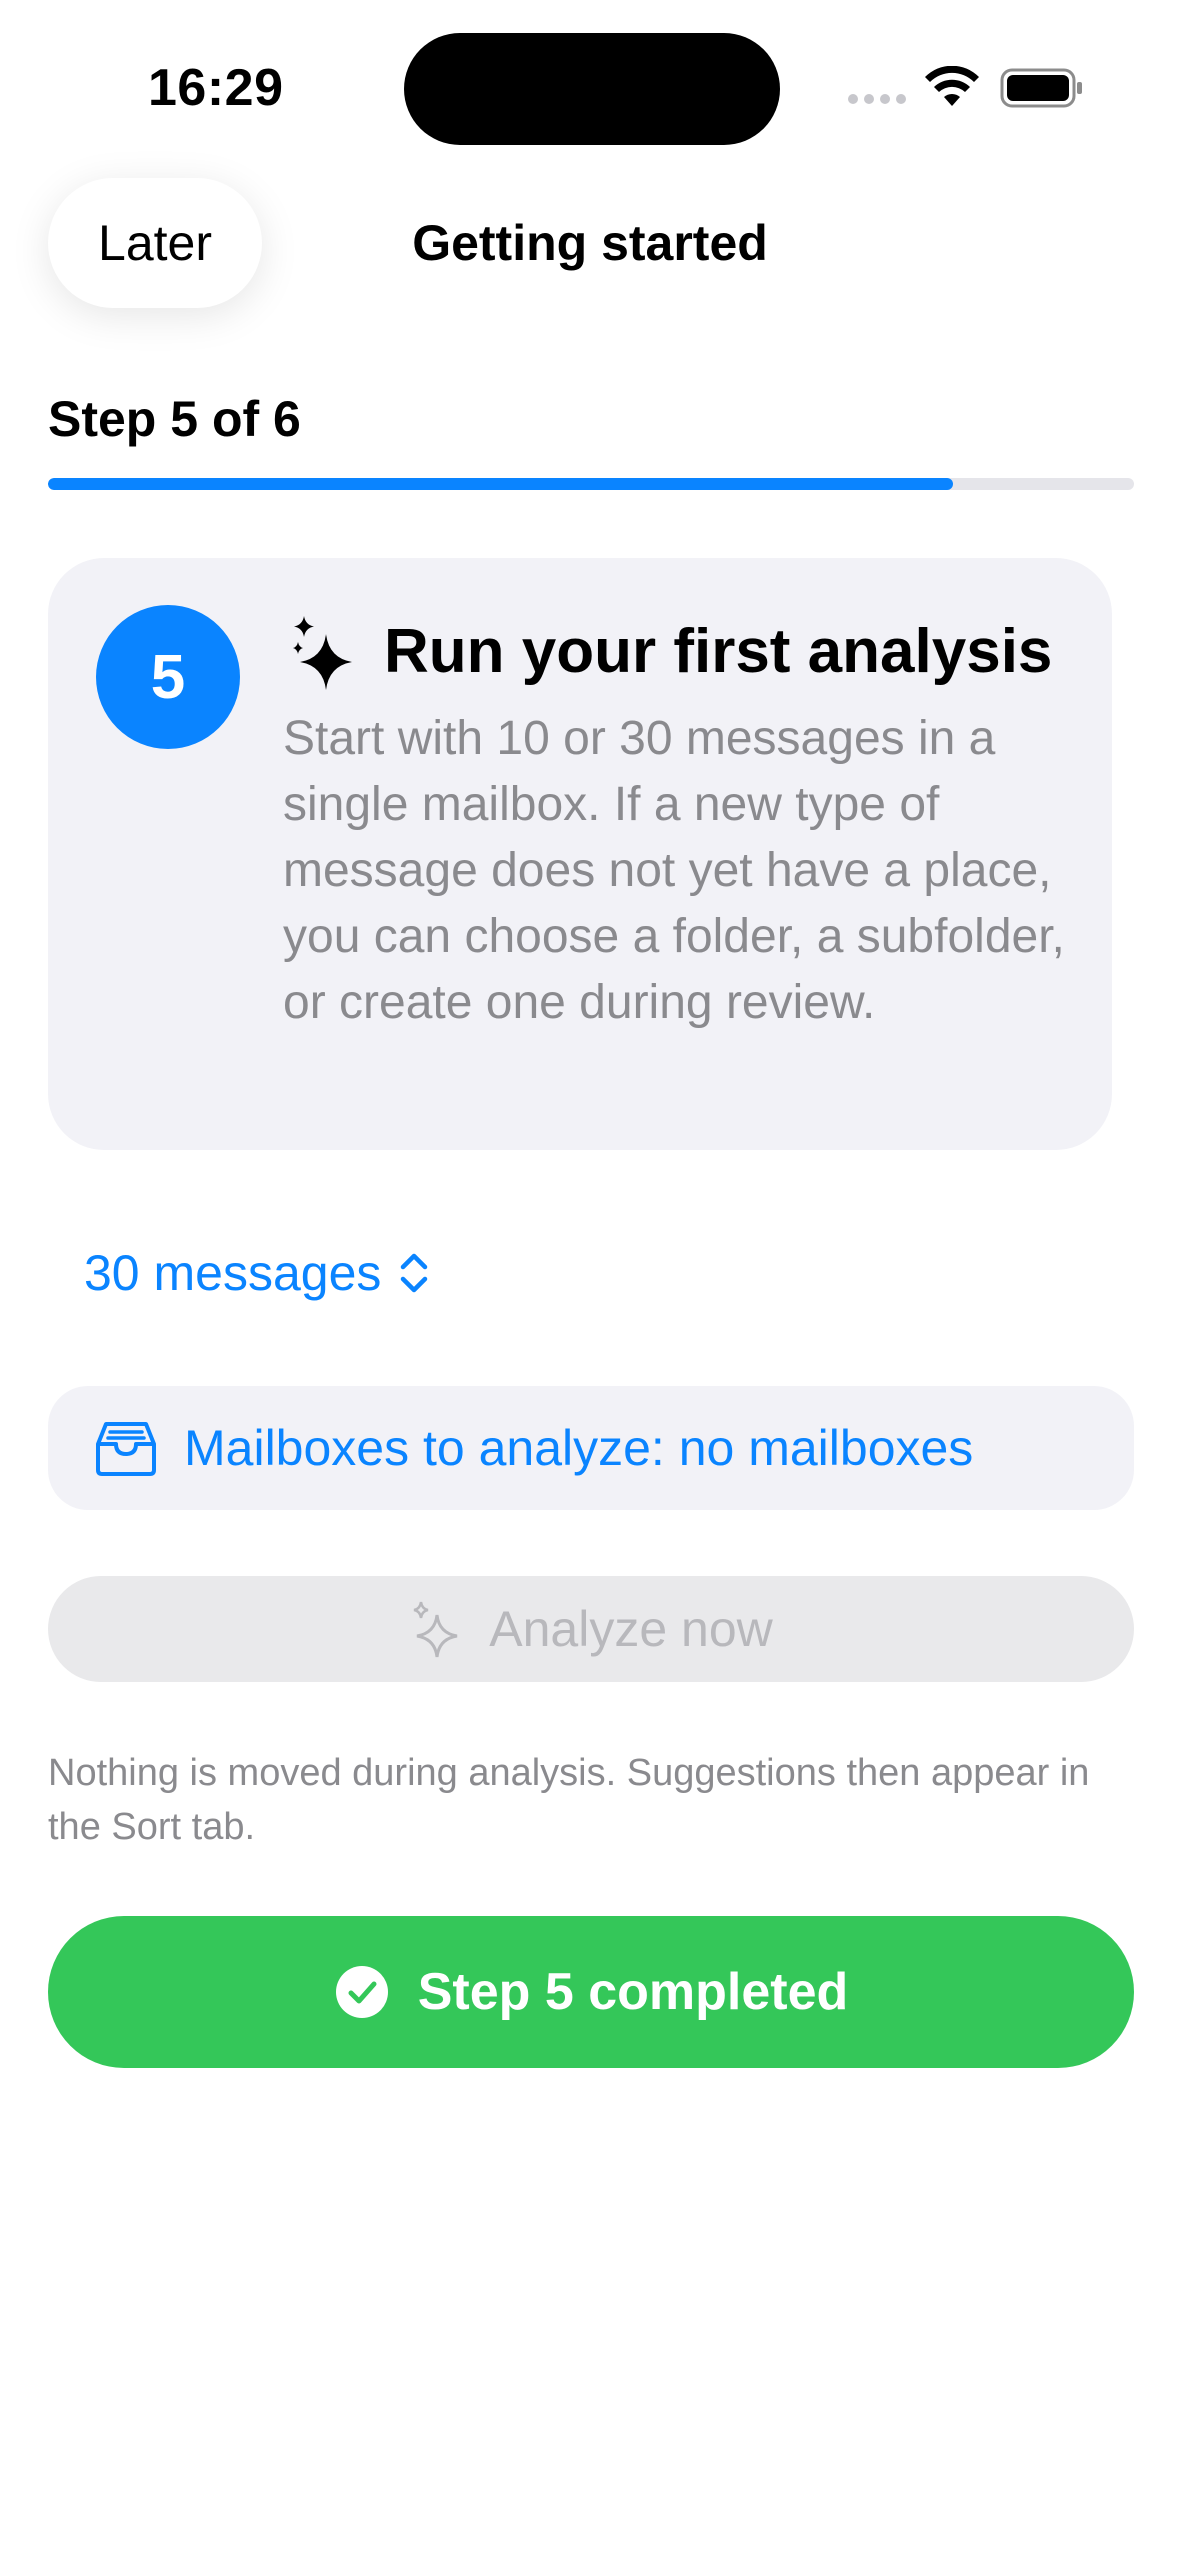 The height and width of the screenshot is (2556, 1179). I want to click on battery-icon, so click(1041, 88).